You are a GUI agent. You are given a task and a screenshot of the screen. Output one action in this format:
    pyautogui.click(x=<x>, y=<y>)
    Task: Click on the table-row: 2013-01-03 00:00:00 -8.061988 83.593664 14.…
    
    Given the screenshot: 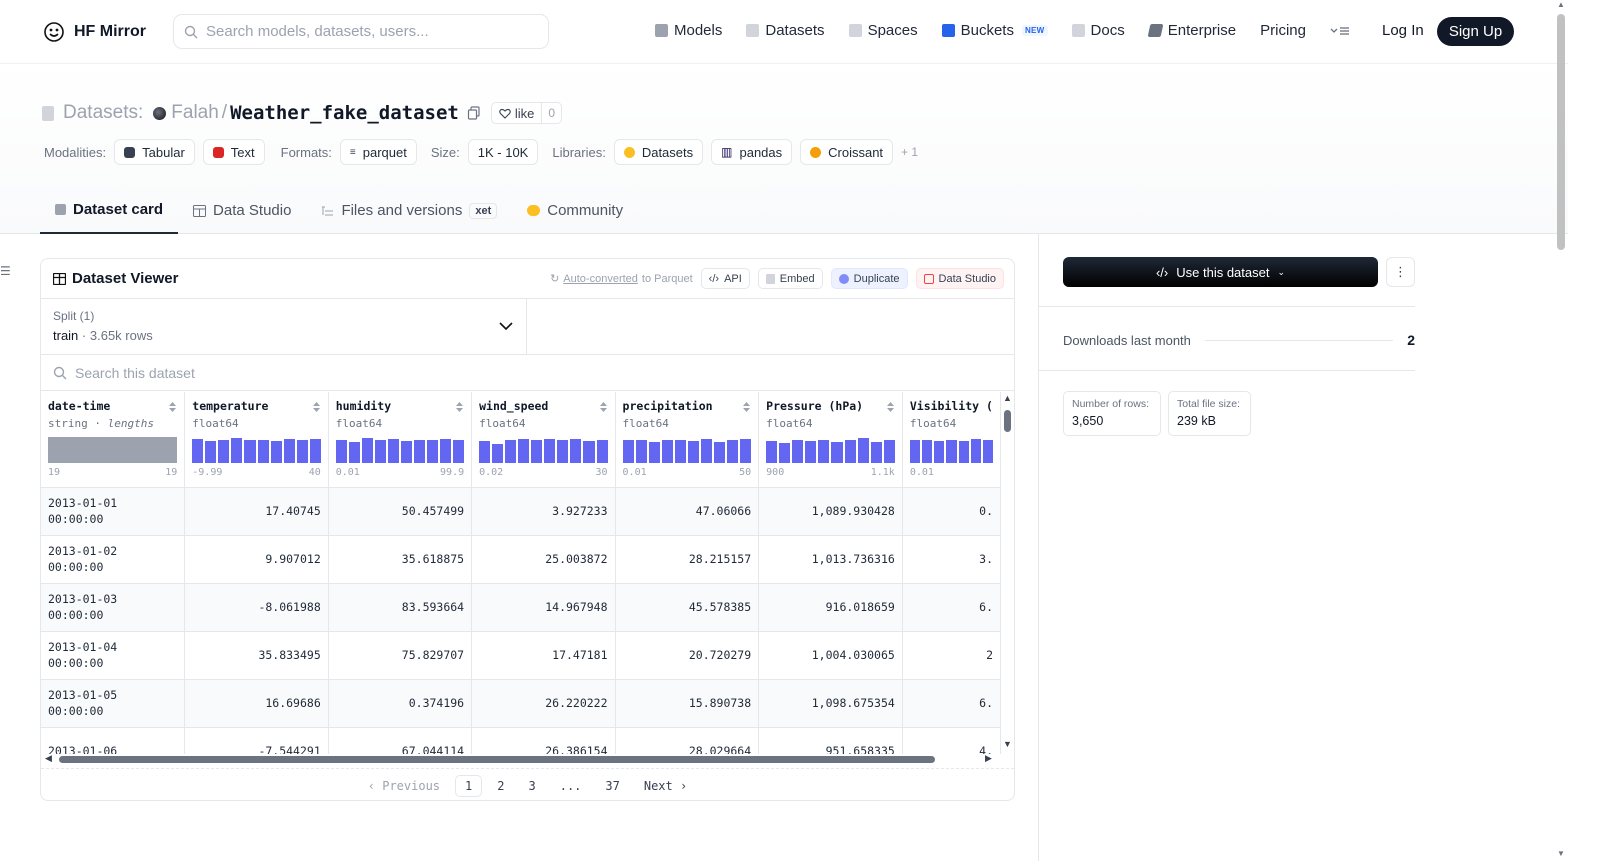 What is the action you would take?
    pyautogui.click(x=521, y=607)
    